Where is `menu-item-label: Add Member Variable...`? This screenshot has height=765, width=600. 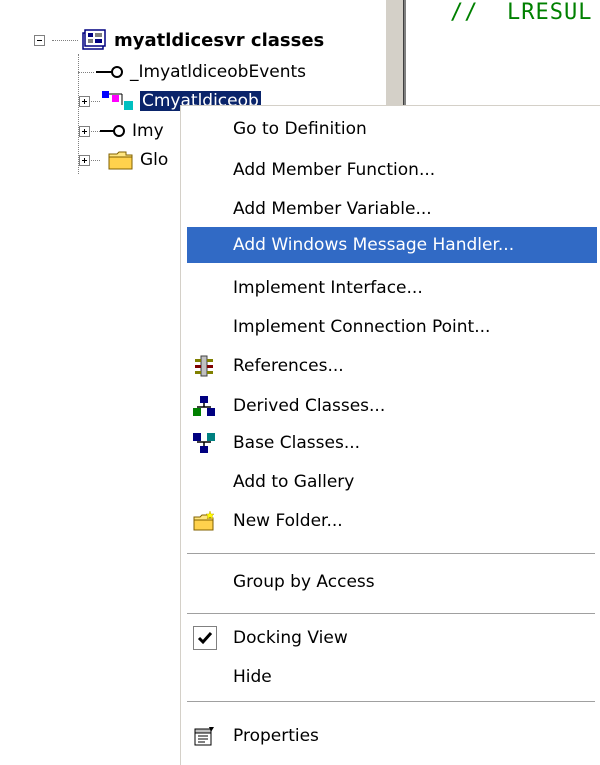 menu-item-label: Add Member Variable... is located at coordinates (332, 209).